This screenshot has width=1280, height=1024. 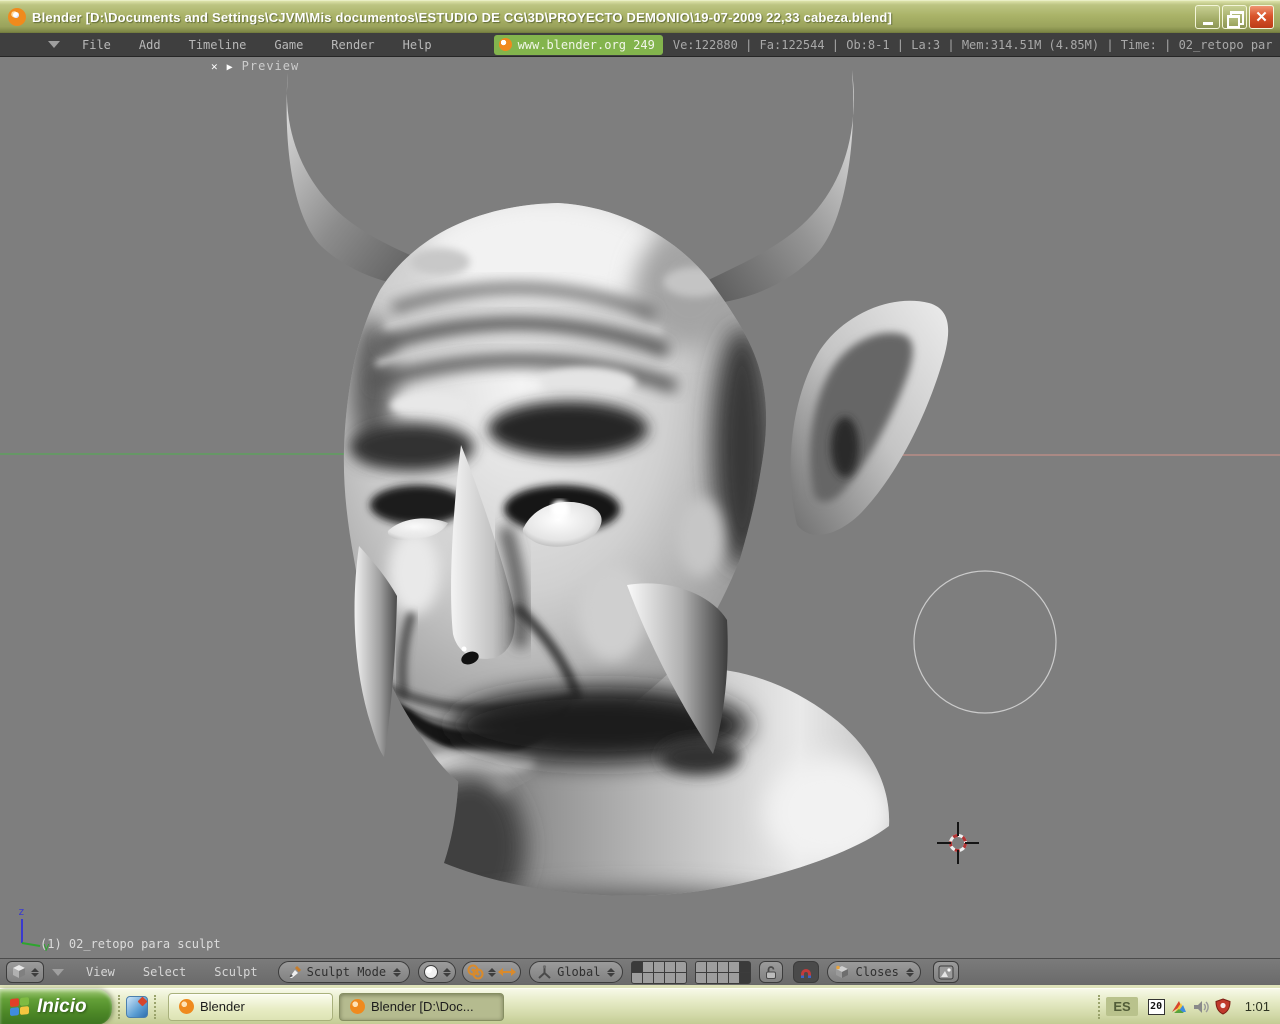 What do you see at coordinates (1201, 1007) in the screenshot?
I see `volume-tray-icon` at bounding box center [1201, 1007].